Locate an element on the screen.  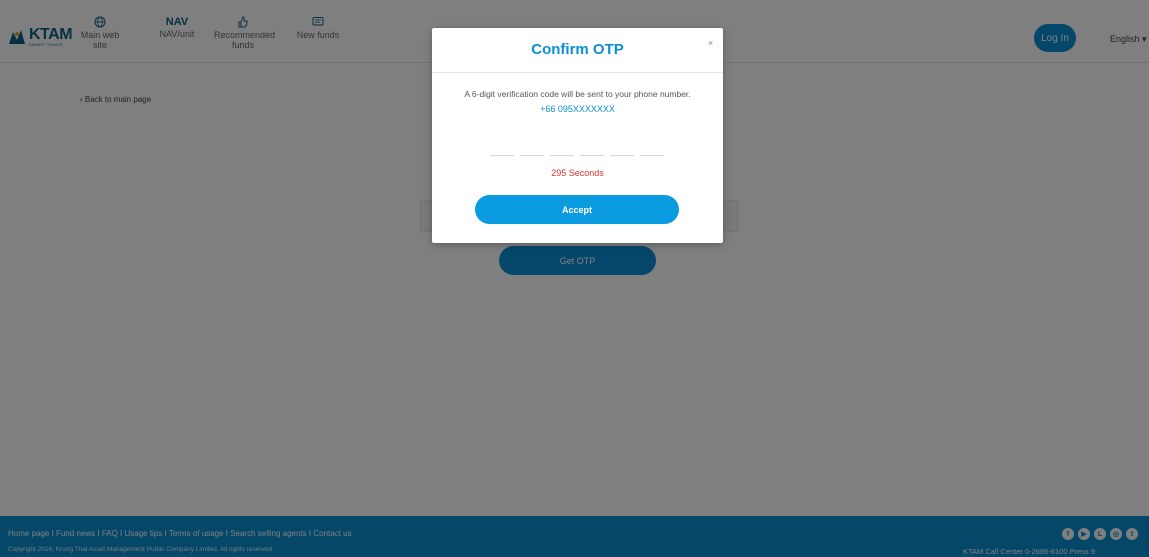
otp-input-group is located at coordinates (577, 149).